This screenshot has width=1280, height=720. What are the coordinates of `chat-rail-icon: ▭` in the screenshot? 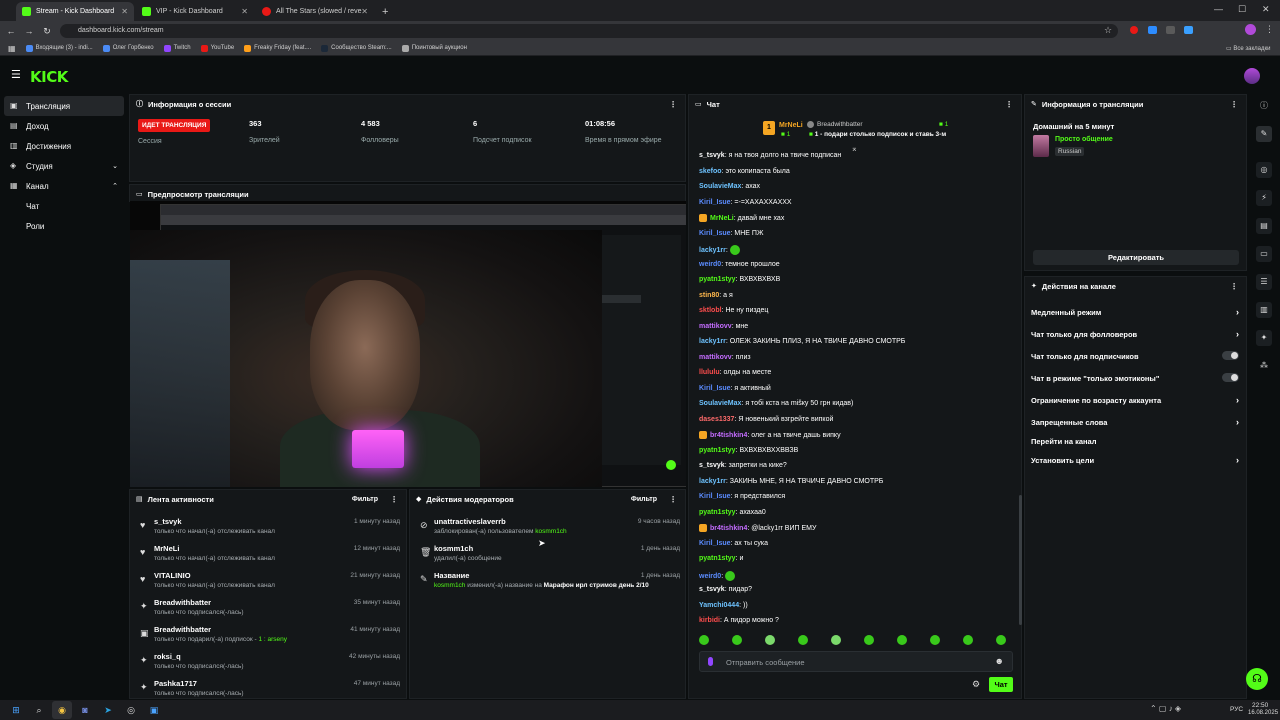 It's located at (1264, 254).